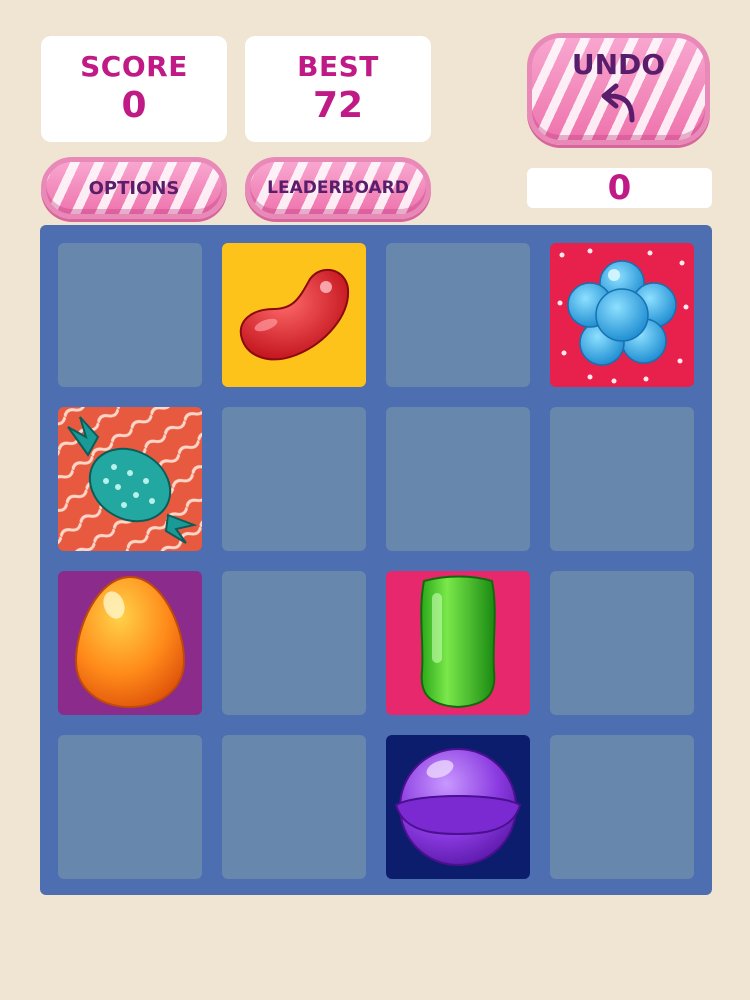  Describe the element at coordinates (338, 105) in the screenshot. I see `best-value: 72` at that location.